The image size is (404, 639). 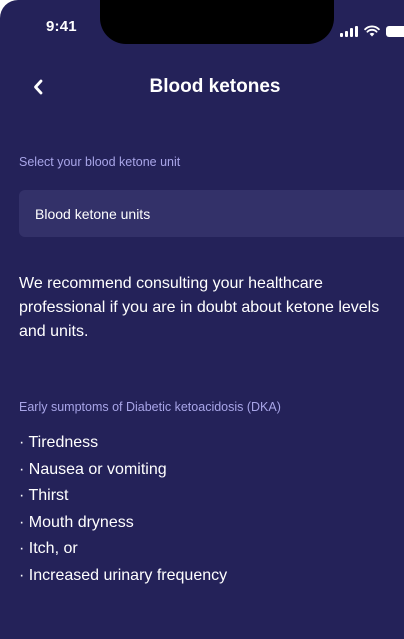 I want to click on cellular-signal-icon, so click(x=349, y=31).